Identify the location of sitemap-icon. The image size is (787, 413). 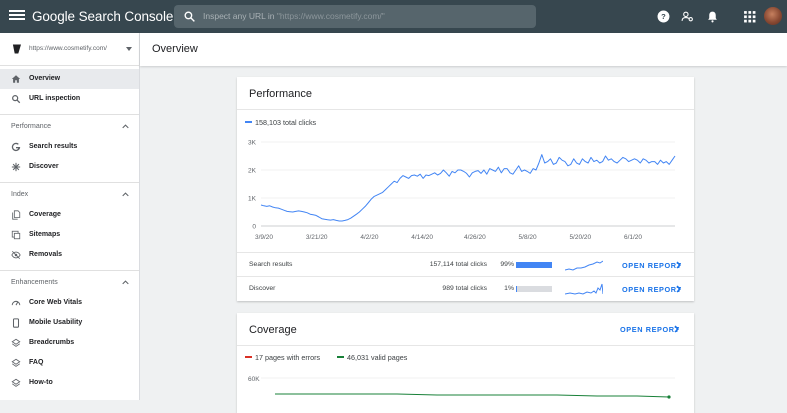
(16, 235).